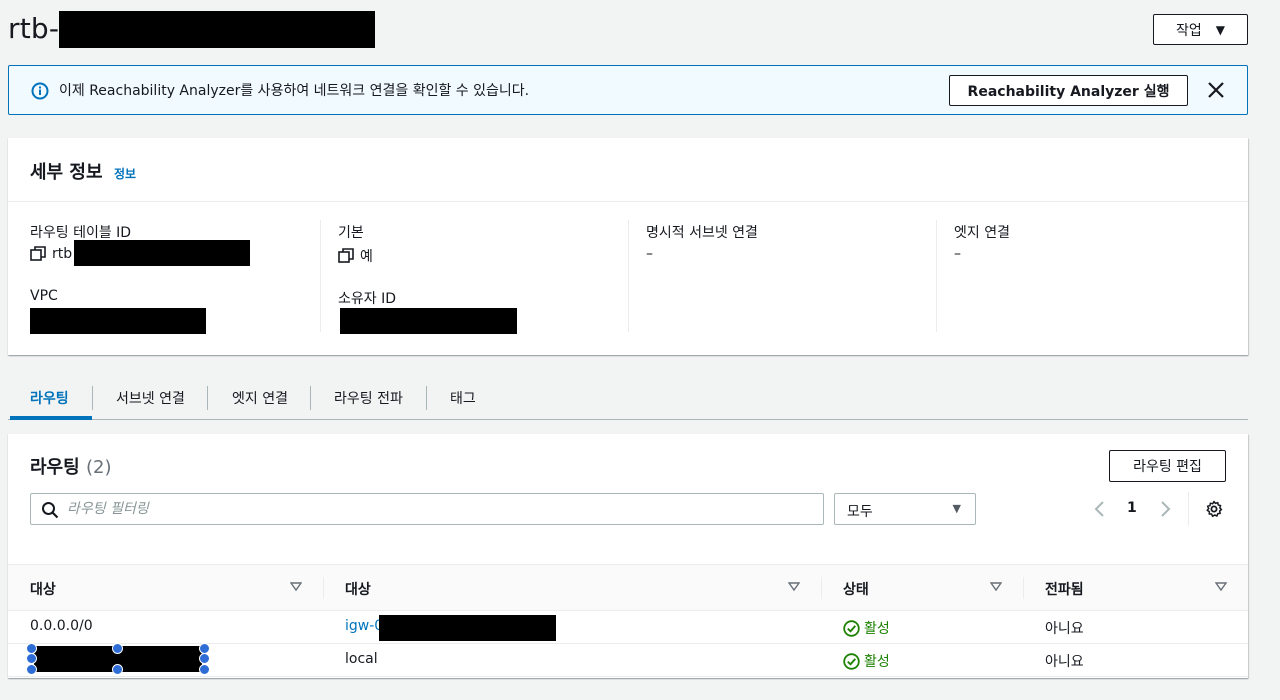 The image size is (1280, 700). I want to click on run-reachability-analyzer-button: Reachability Analyzer 실행, so click(1068, 90).